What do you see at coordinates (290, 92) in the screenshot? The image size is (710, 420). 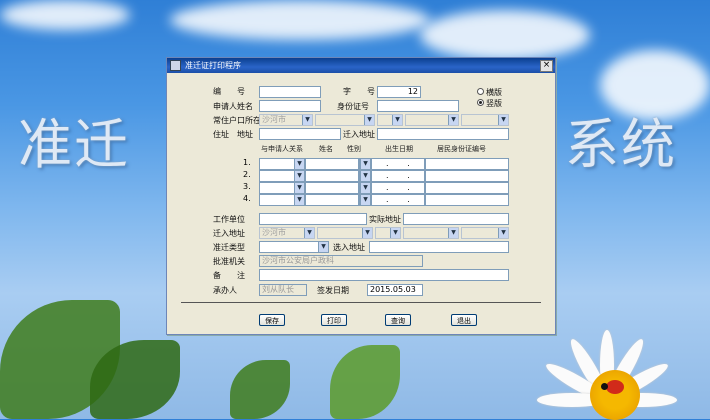 I see `bianhao-field` at bounding box center [290, 92].